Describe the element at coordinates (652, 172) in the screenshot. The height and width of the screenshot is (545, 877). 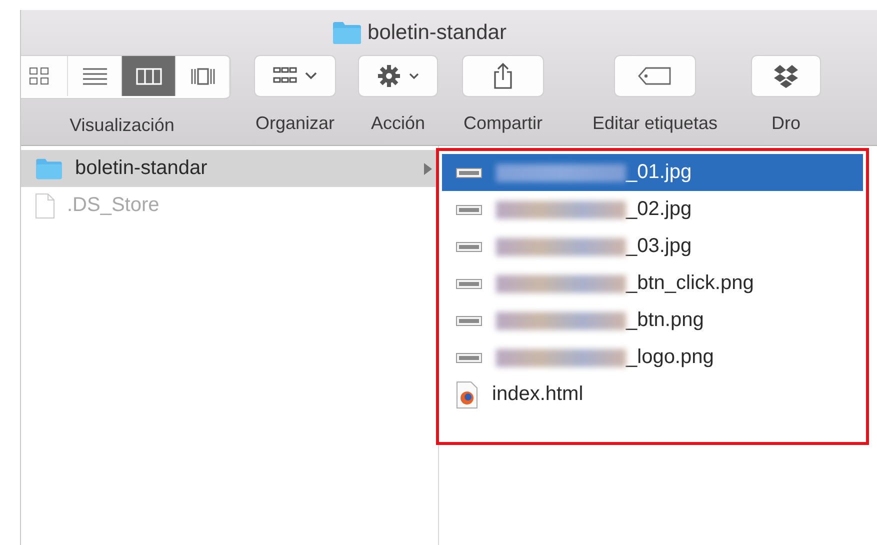
I see `file-row: _01.jpg` at that location.